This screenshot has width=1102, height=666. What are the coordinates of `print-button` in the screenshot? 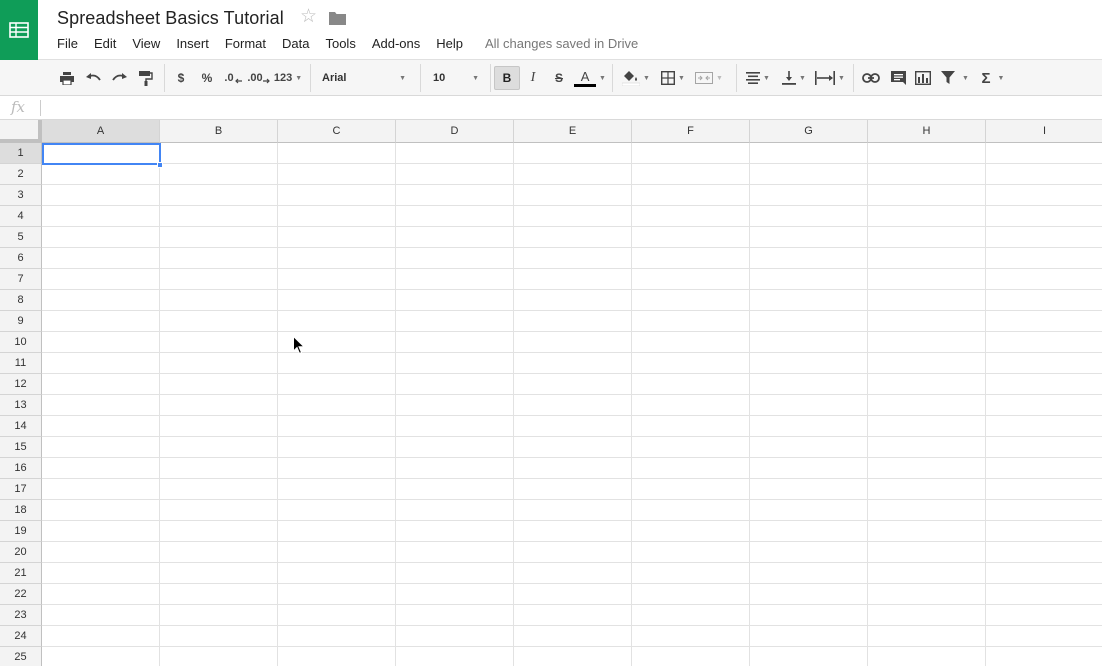 It's located at (67, 78).